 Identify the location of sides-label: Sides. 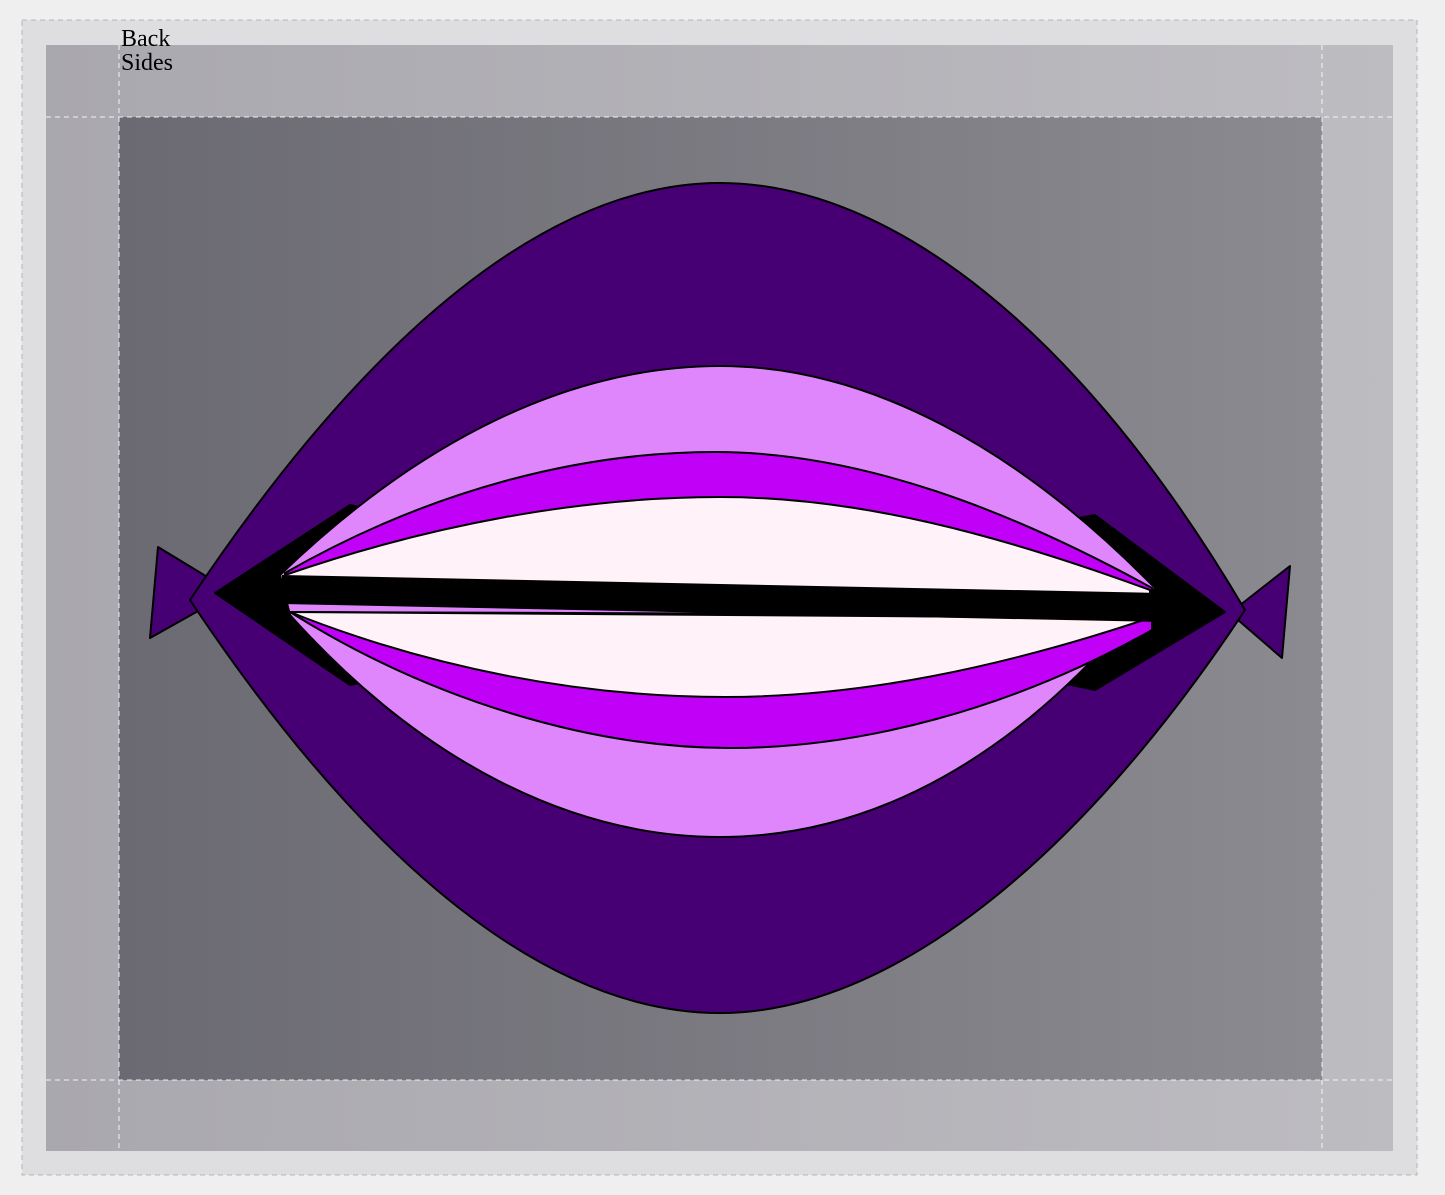
(147, 63).